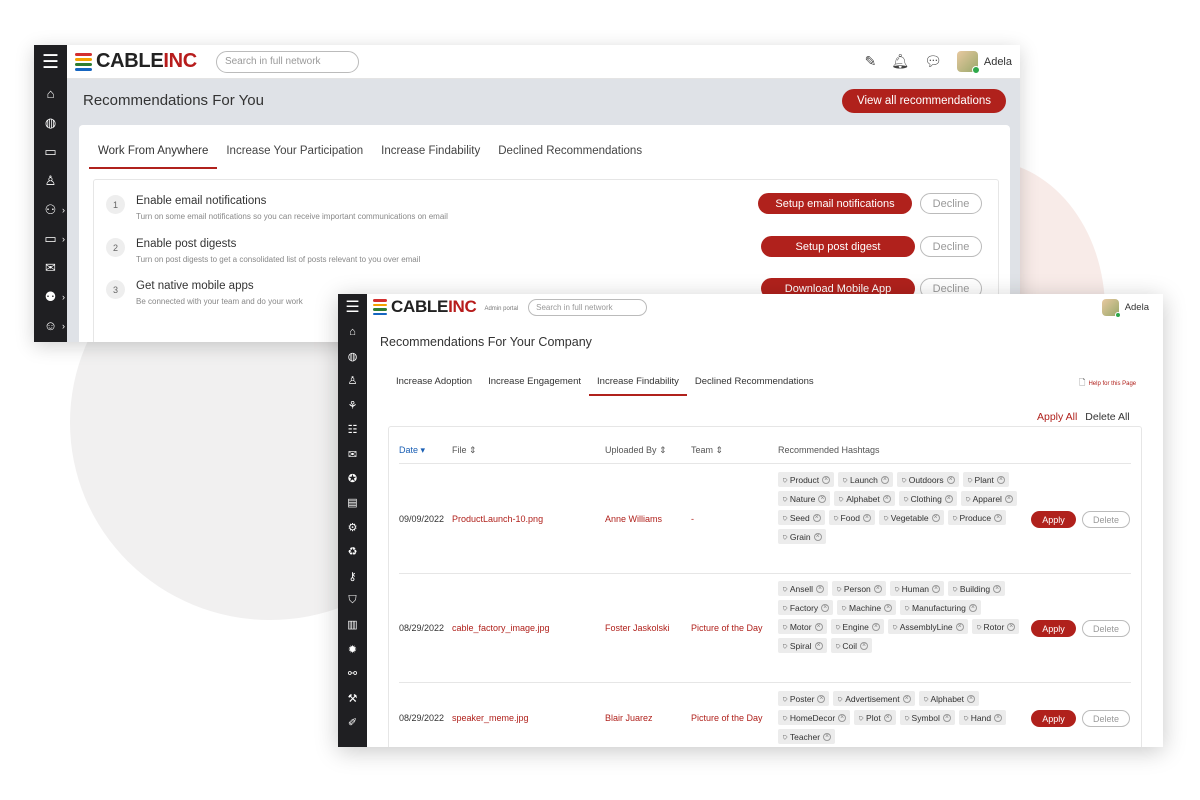 Image resolution: width=1200 pixels, height=800 pixels. I want to click on bell-icon: 🔔︎, so click(900, 61).